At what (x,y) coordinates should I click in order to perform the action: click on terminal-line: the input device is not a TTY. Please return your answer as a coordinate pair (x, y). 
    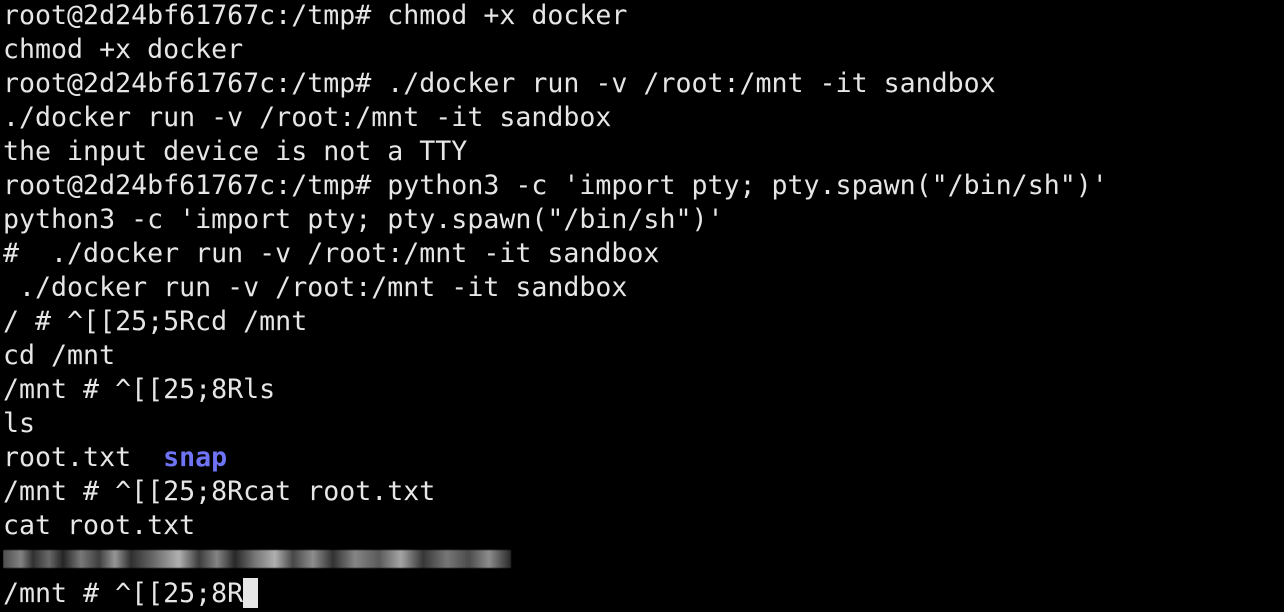
    Looking at the image, I should click on (235, 151).